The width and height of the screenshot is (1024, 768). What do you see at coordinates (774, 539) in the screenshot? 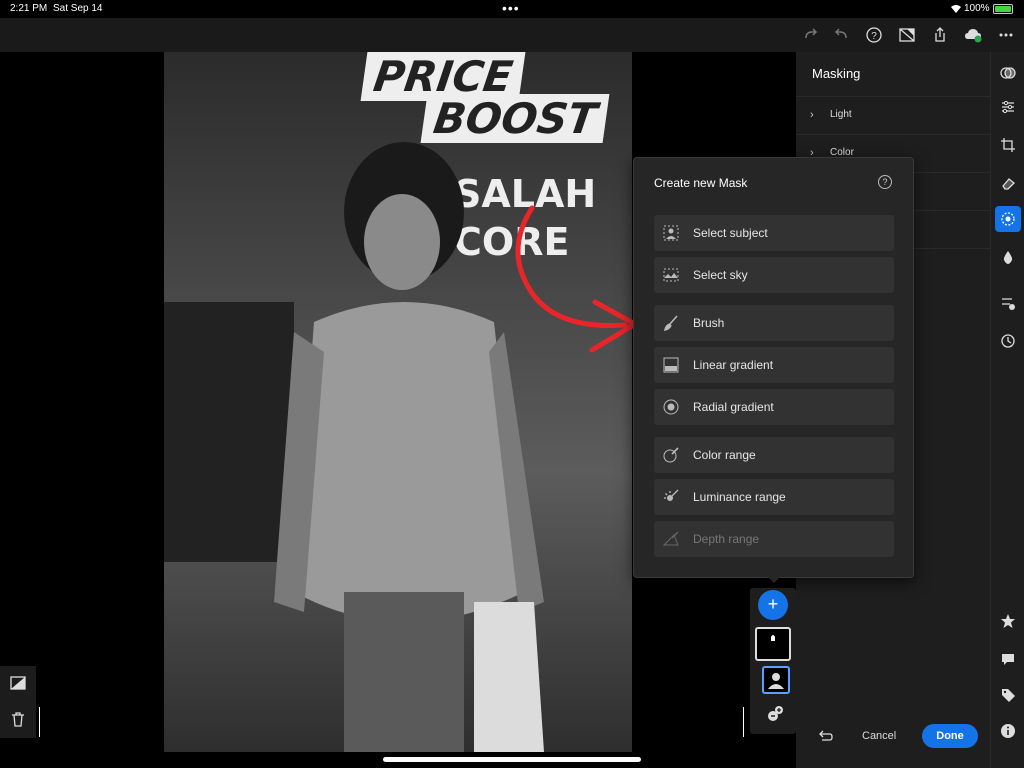
I see `depth-range-button: Depth range` at bounding box center [774, 539].